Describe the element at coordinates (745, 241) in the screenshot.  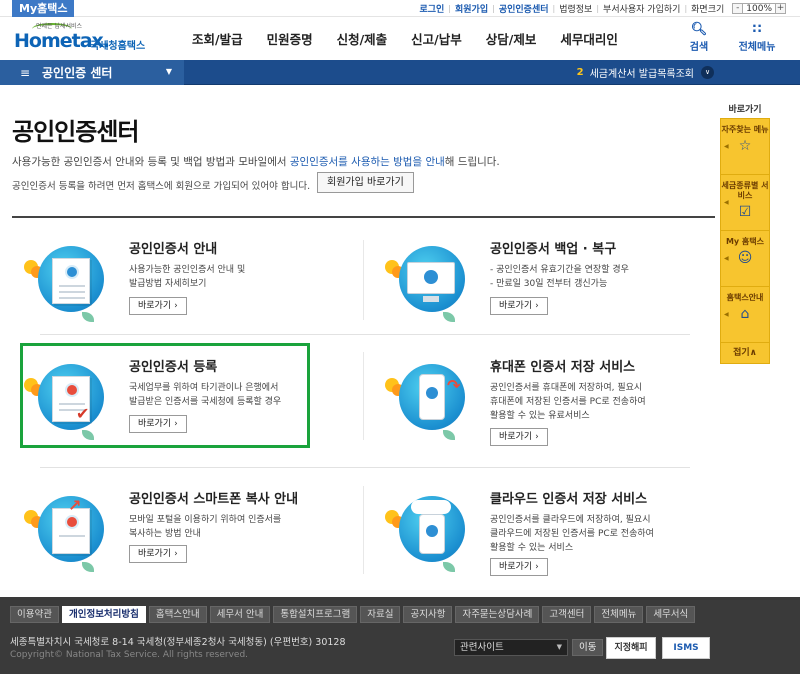
I see `quick-item-label: My 홈택스` at that location.